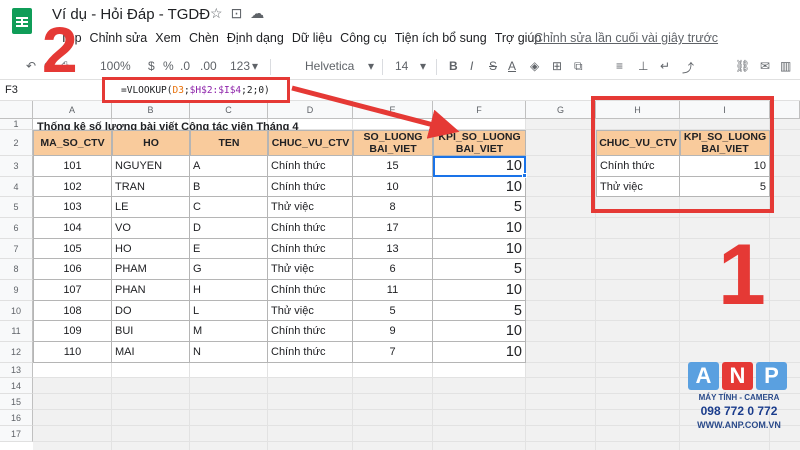 The height and width of the screenshot is (450, 800). Describe the element at coordinates (310, 110) in the screenshot. I see `column-header-d: D` at that location.